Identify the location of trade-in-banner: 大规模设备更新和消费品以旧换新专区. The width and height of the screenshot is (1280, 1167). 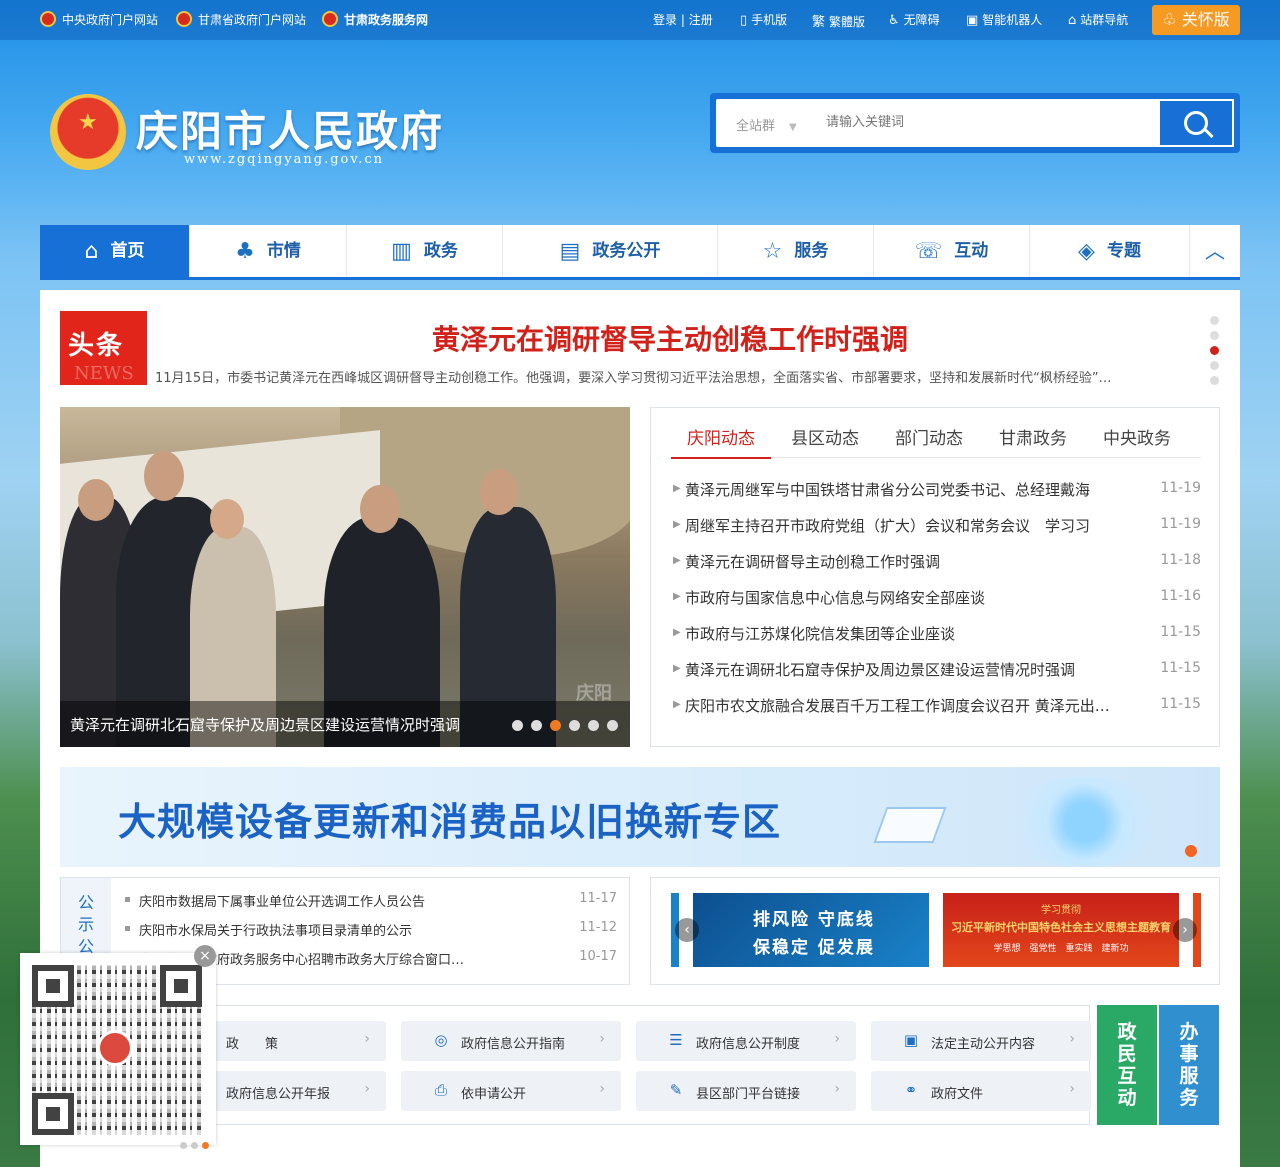
(640, 817).